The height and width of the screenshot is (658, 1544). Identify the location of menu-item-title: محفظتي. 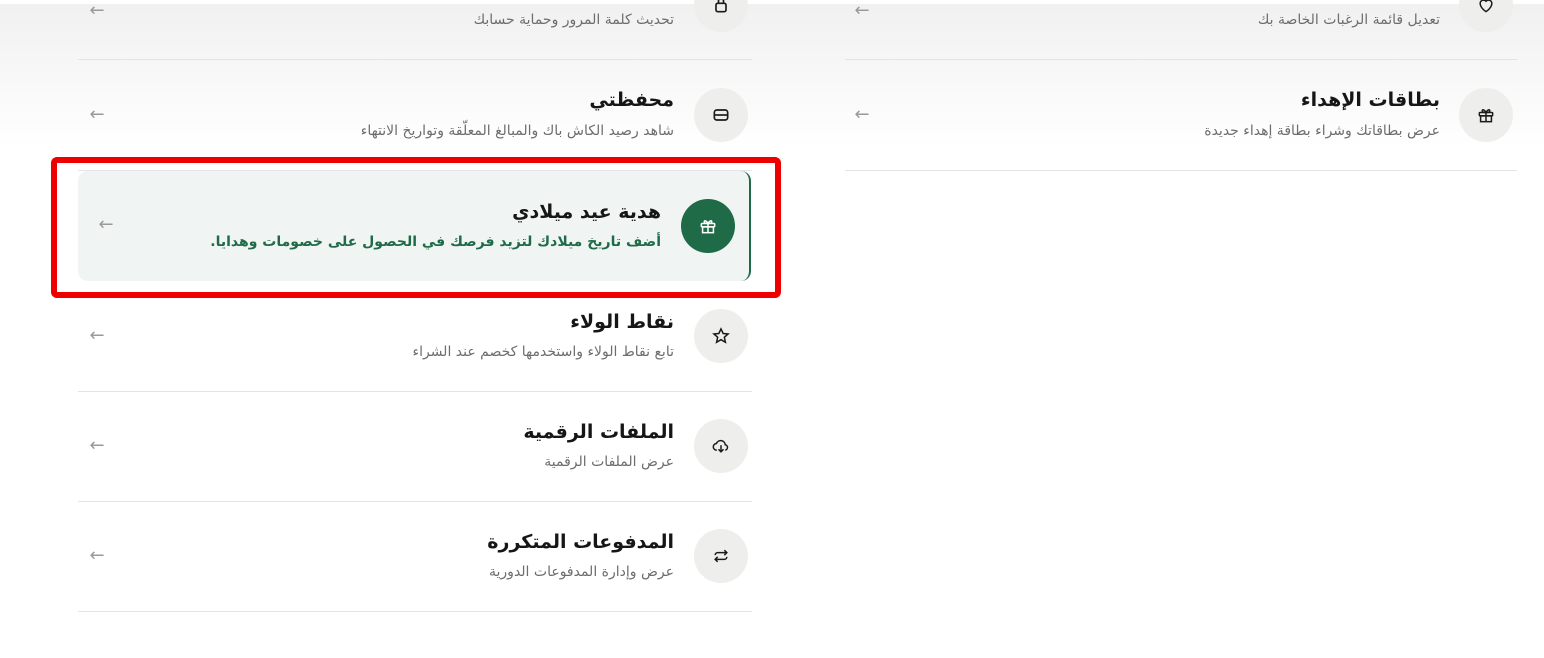
(631, 100).